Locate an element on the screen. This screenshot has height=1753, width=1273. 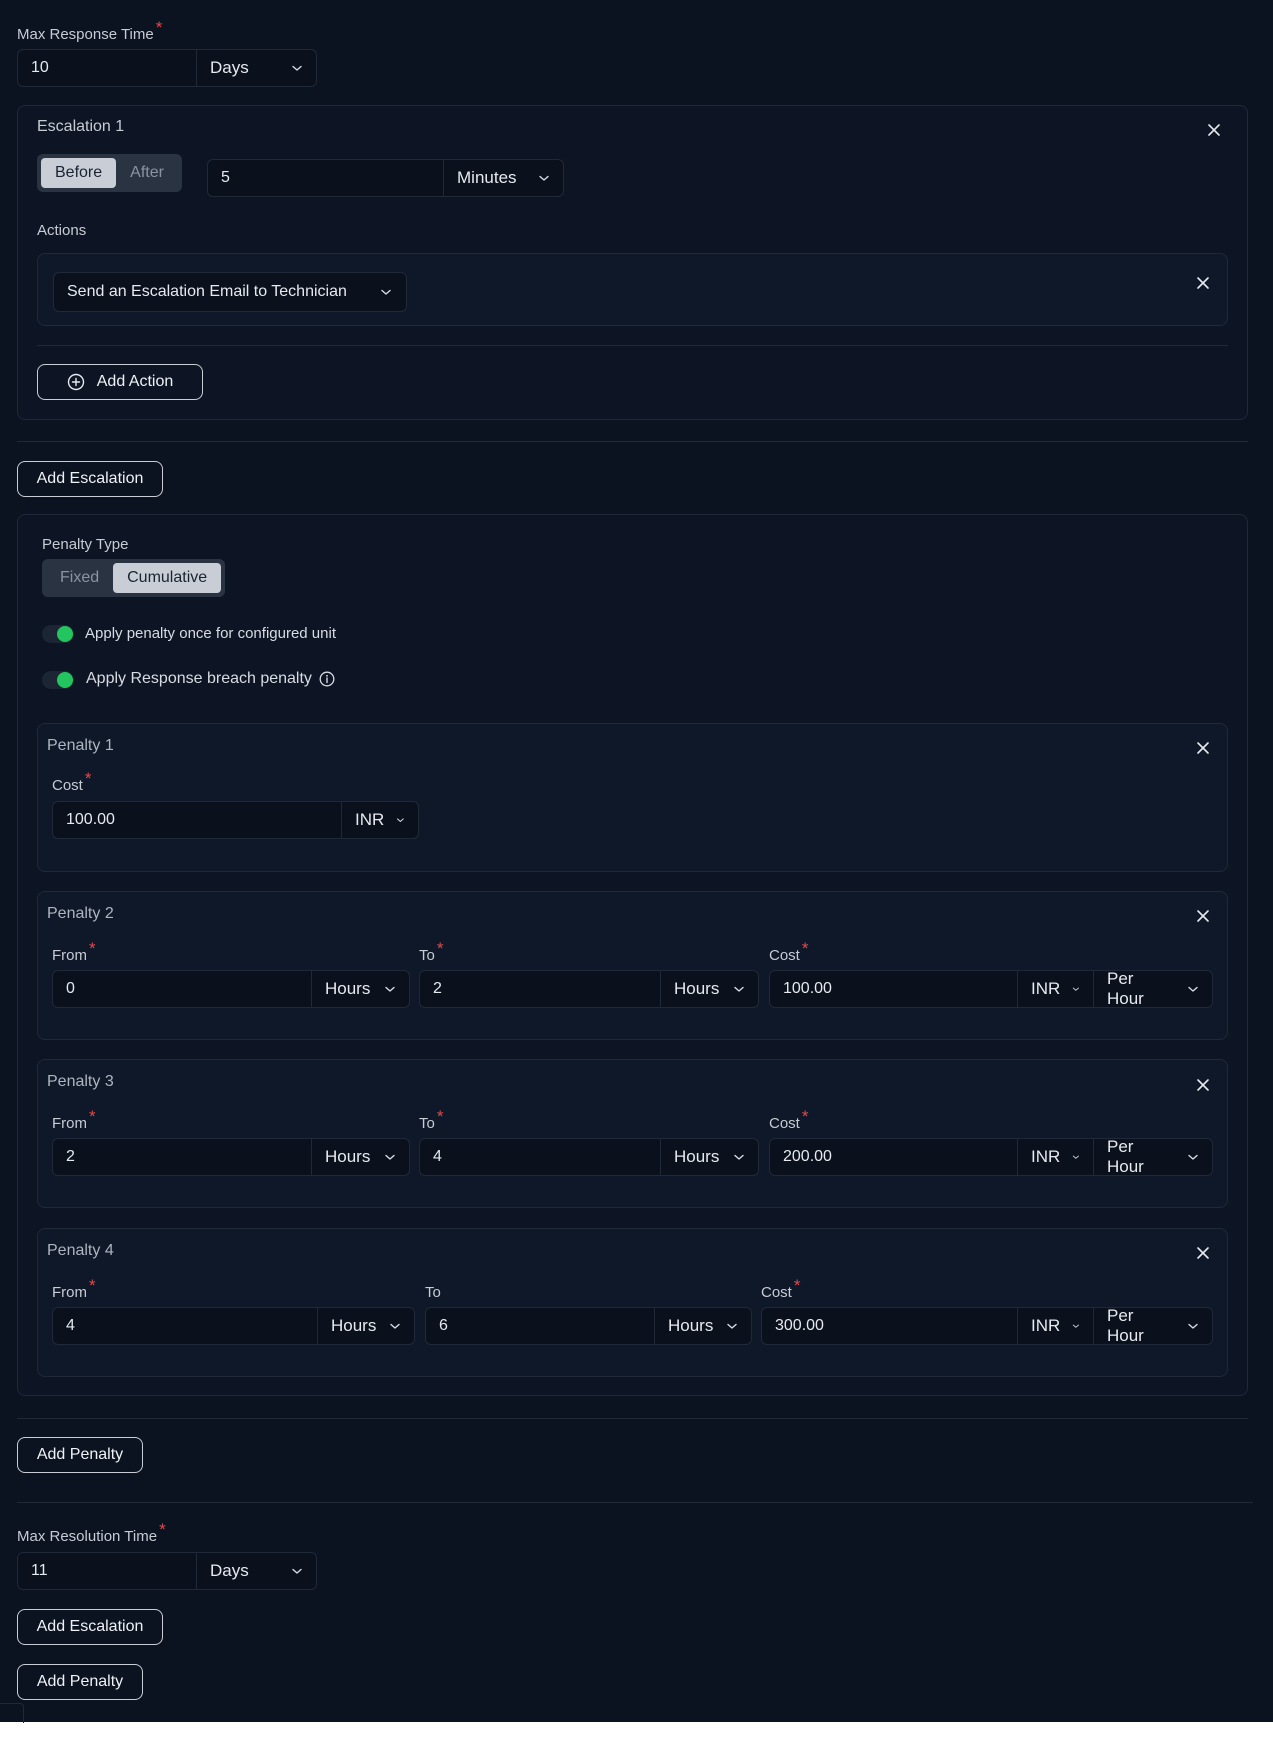
before-after-segment: Before After is located at coordinates (109, 173).